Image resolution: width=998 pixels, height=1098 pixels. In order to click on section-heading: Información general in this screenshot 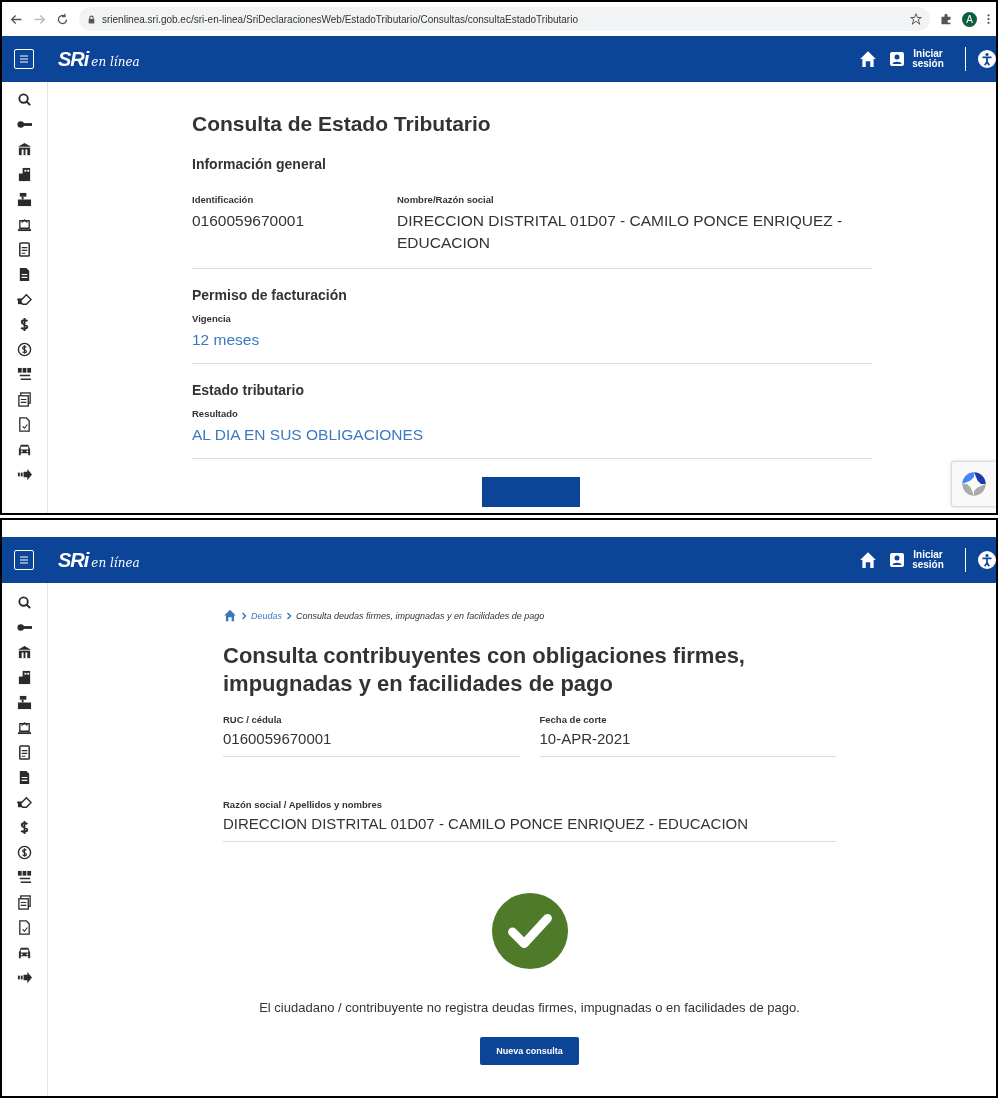, I will do `click(259, 164)`.